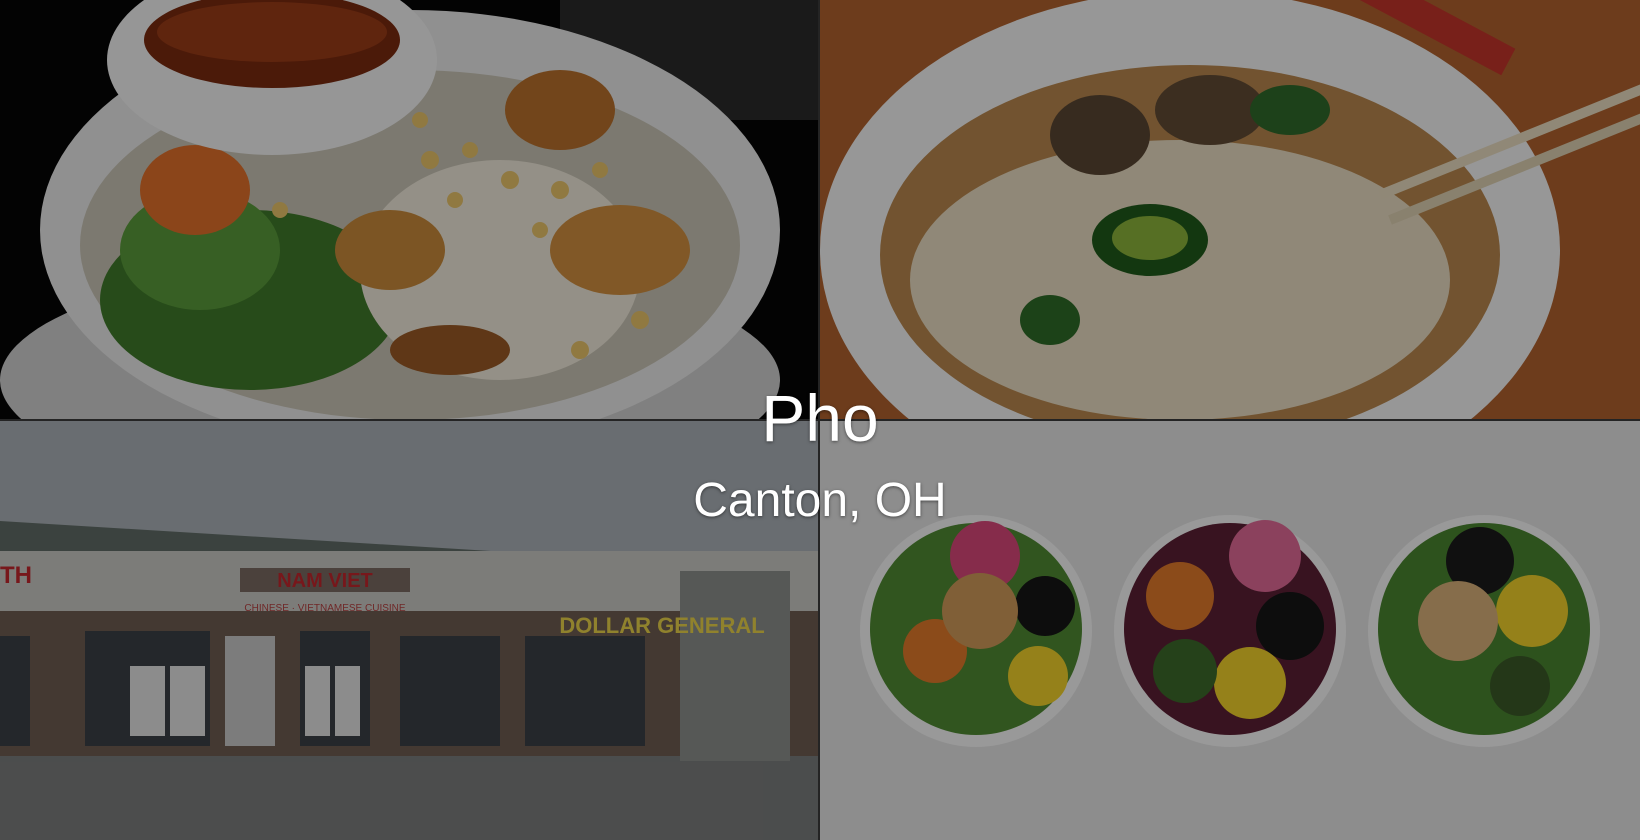  I want to click on left-edge-sign: TH, so click(16, 575).